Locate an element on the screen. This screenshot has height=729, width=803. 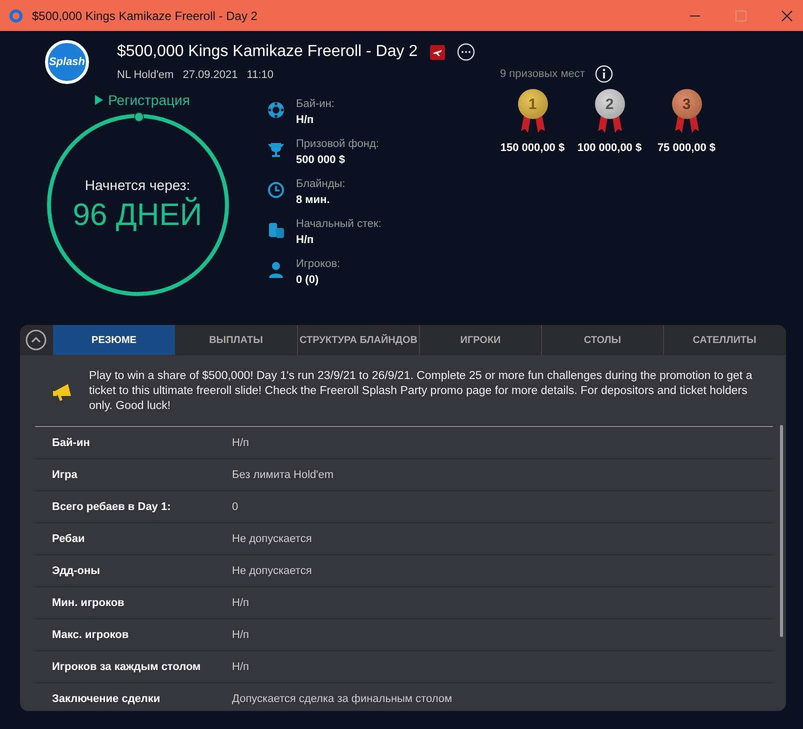
stat-value: 8 мин. is located at coordinates (313, 200).